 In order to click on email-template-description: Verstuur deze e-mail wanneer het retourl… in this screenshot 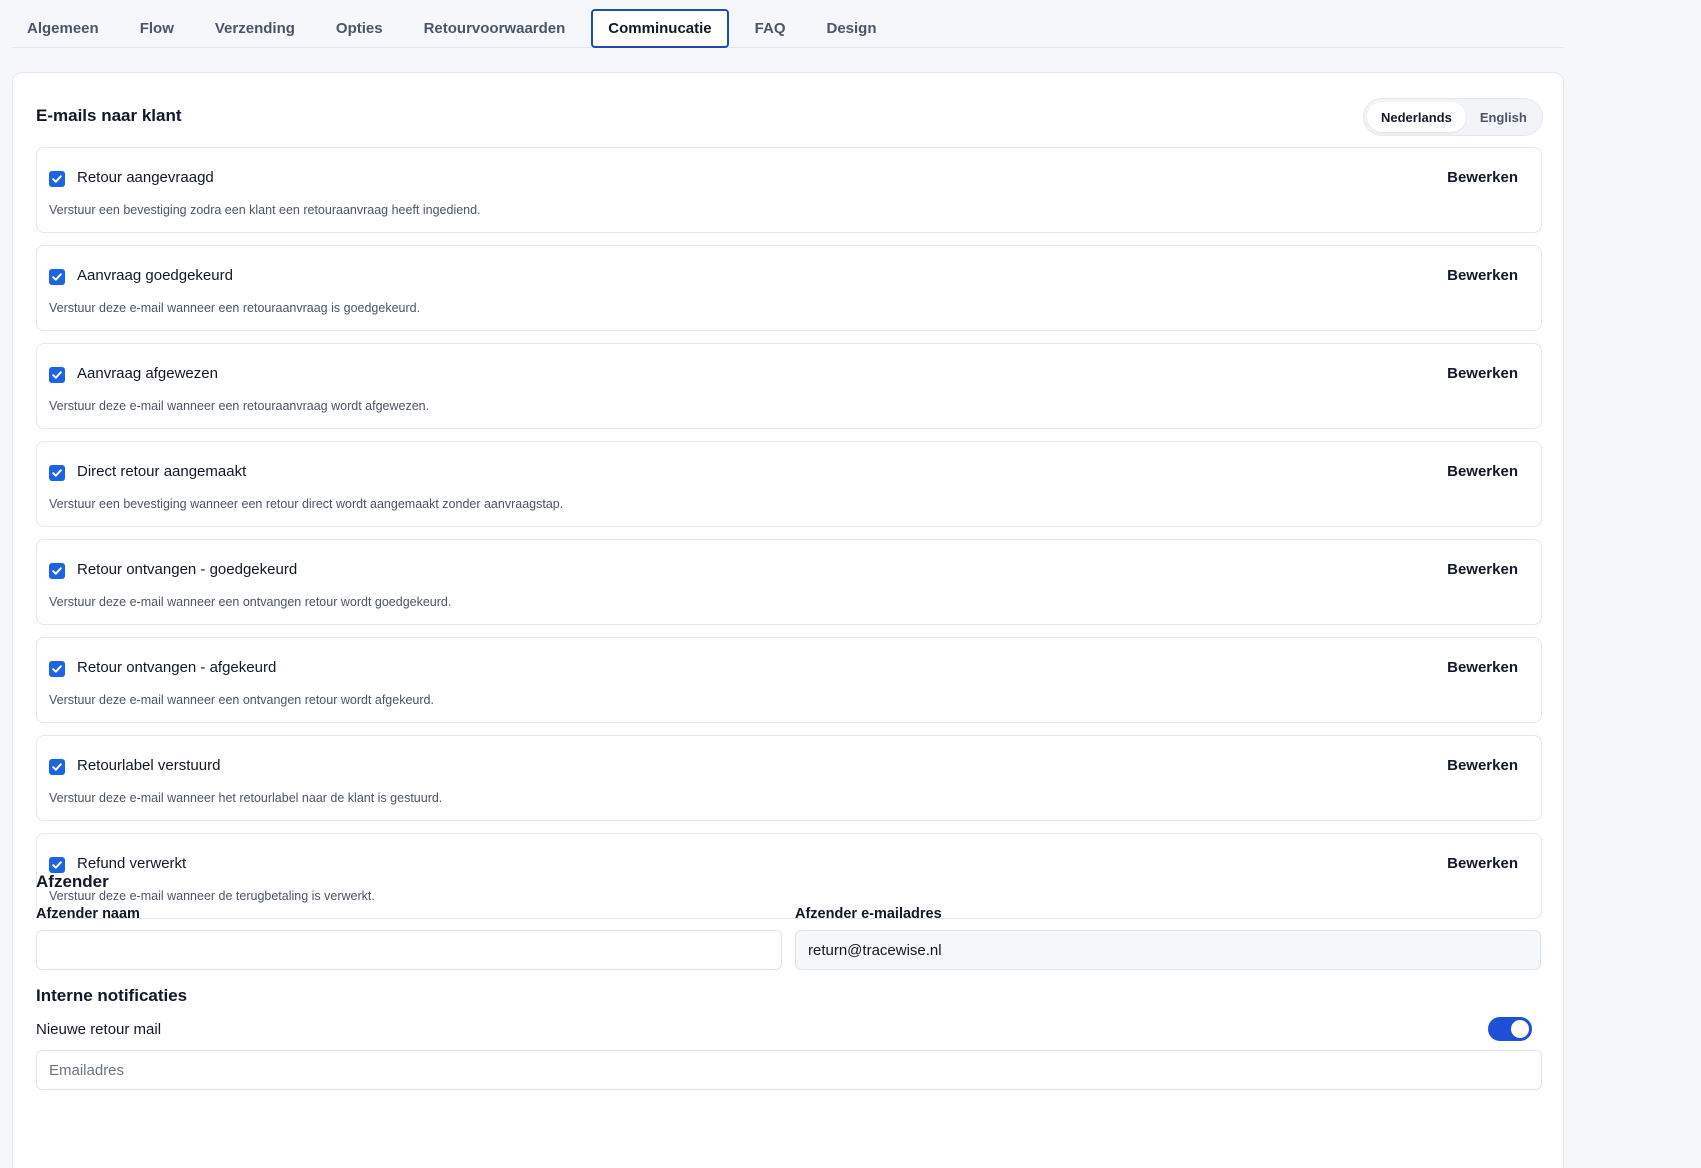, I will do `click(246, 798)`.